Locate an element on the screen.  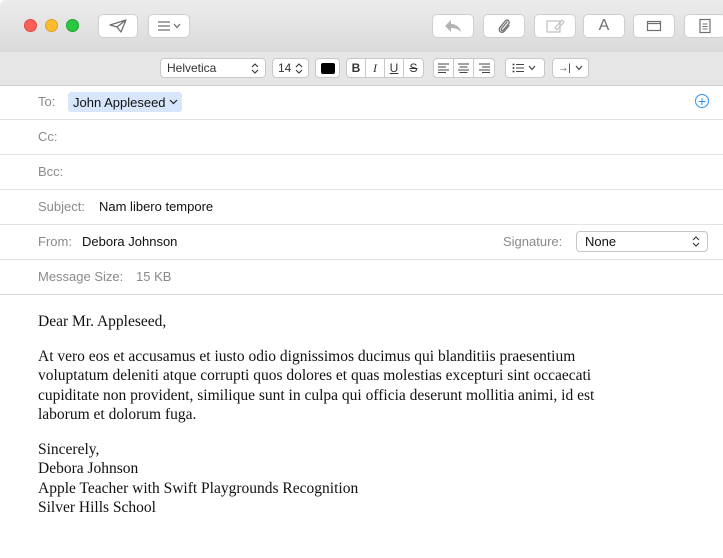
list-style-button is located at coordinates (525, 68).